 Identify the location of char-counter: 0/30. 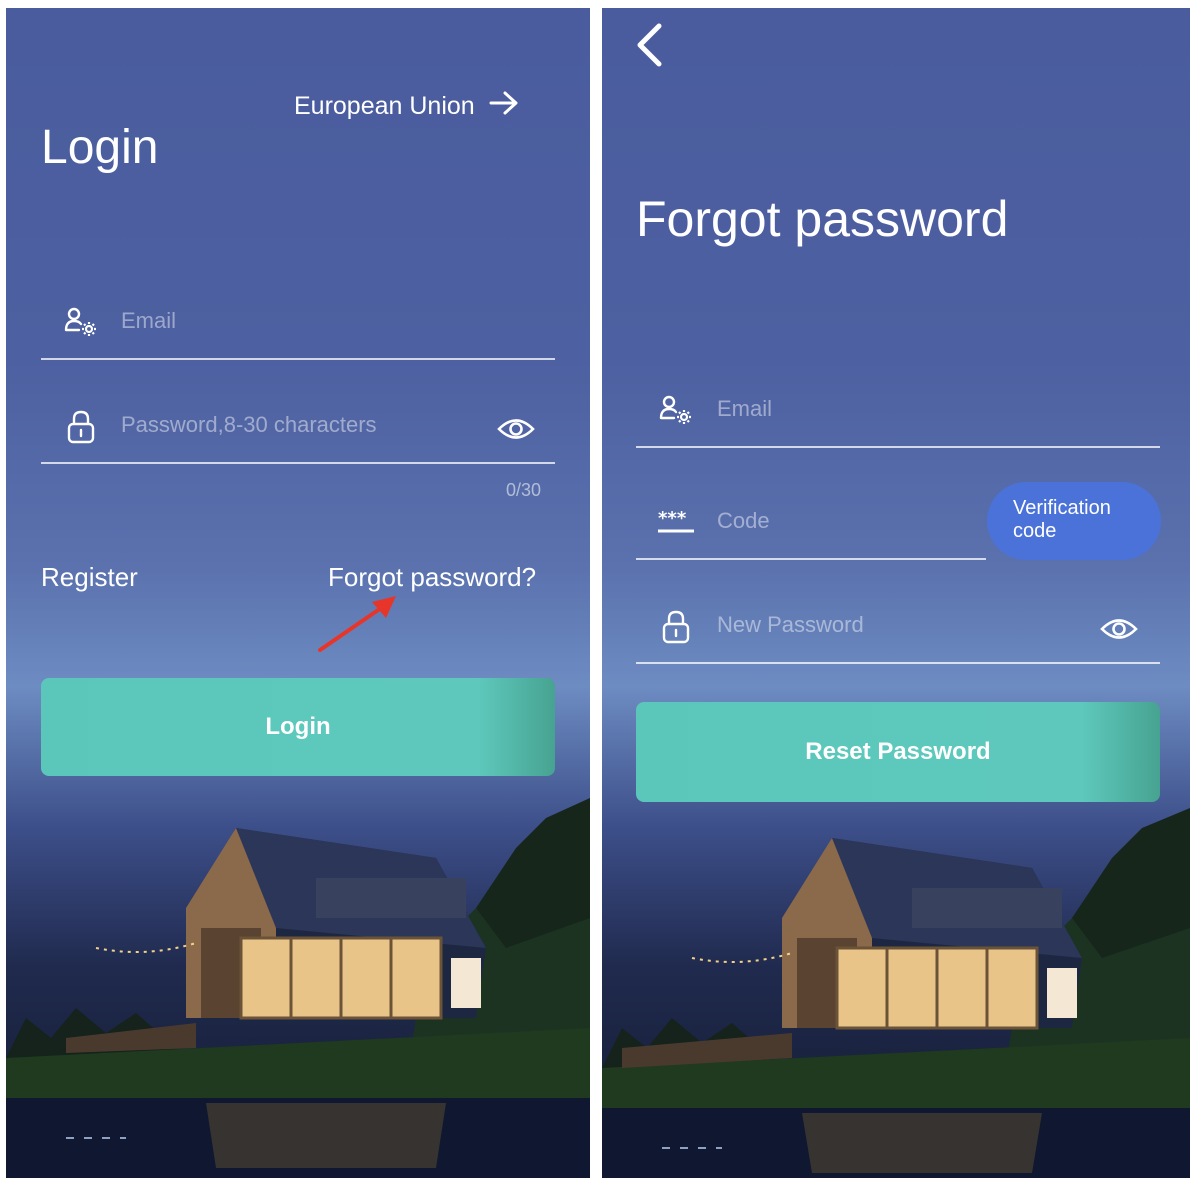
(524, 490).